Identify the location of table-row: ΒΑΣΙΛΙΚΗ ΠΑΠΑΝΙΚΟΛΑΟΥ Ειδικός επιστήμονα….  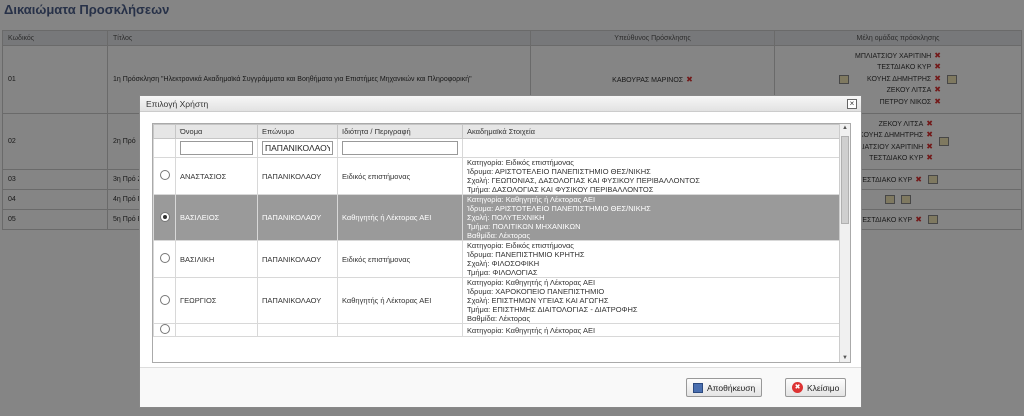
(496, 259).